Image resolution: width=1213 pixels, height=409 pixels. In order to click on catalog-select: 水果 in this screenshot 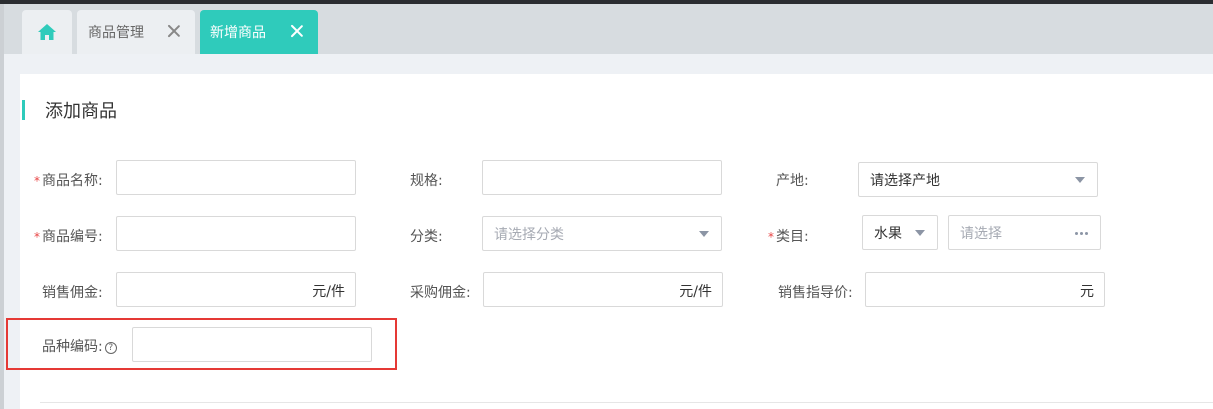, I will do `click(900, 232)`.